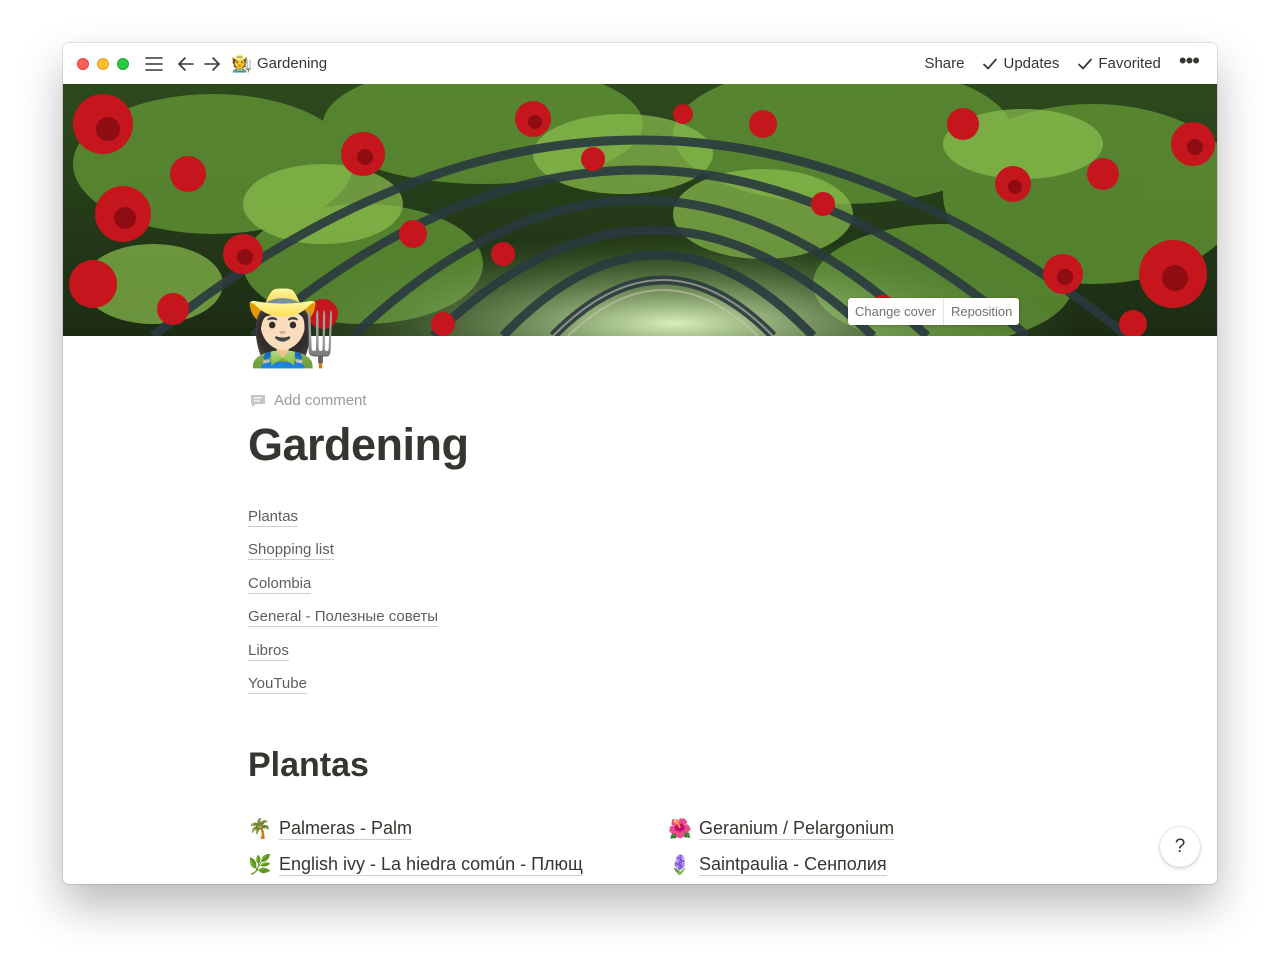  Describe the element at coordinates (1180, 847) in the screenshot. I see `help-button: ?` at that location.